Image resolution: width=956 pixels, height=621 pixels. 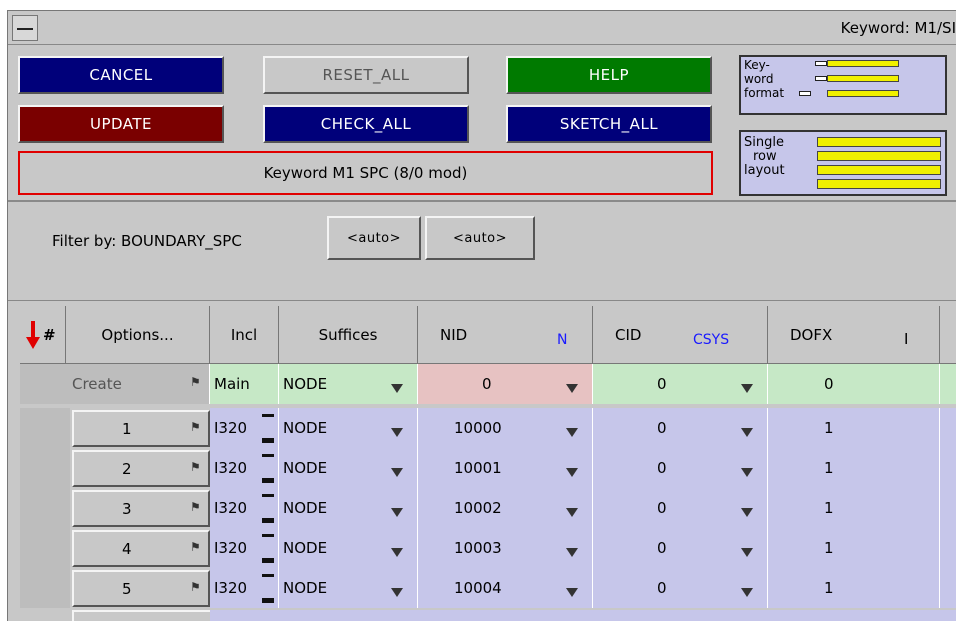 What do you see at coordinates (854, 384) in the screenshot?
I see `create-dofx: 0` at bounding box center [854, 384].